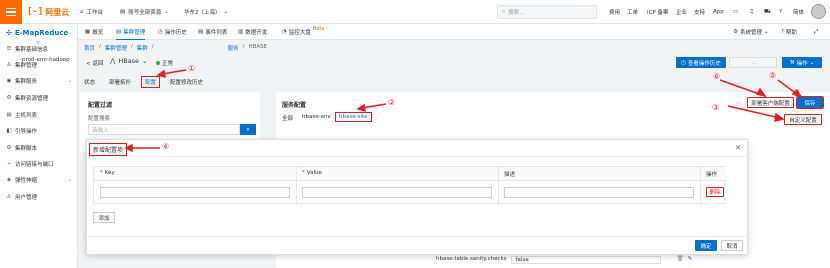 Image resolution: width=830 pixels, height=268 pixels. I want to click on deploy-client-config-button: 部署客户端配置, so click(770, 102).